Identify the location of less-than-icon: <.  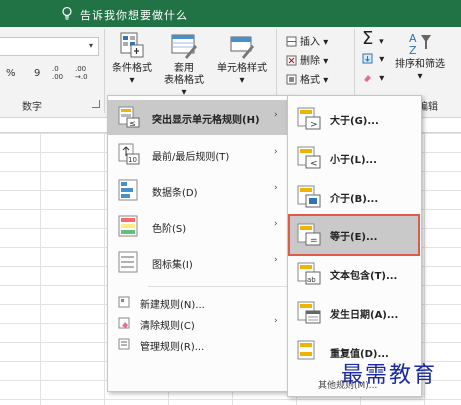
(309, 157).